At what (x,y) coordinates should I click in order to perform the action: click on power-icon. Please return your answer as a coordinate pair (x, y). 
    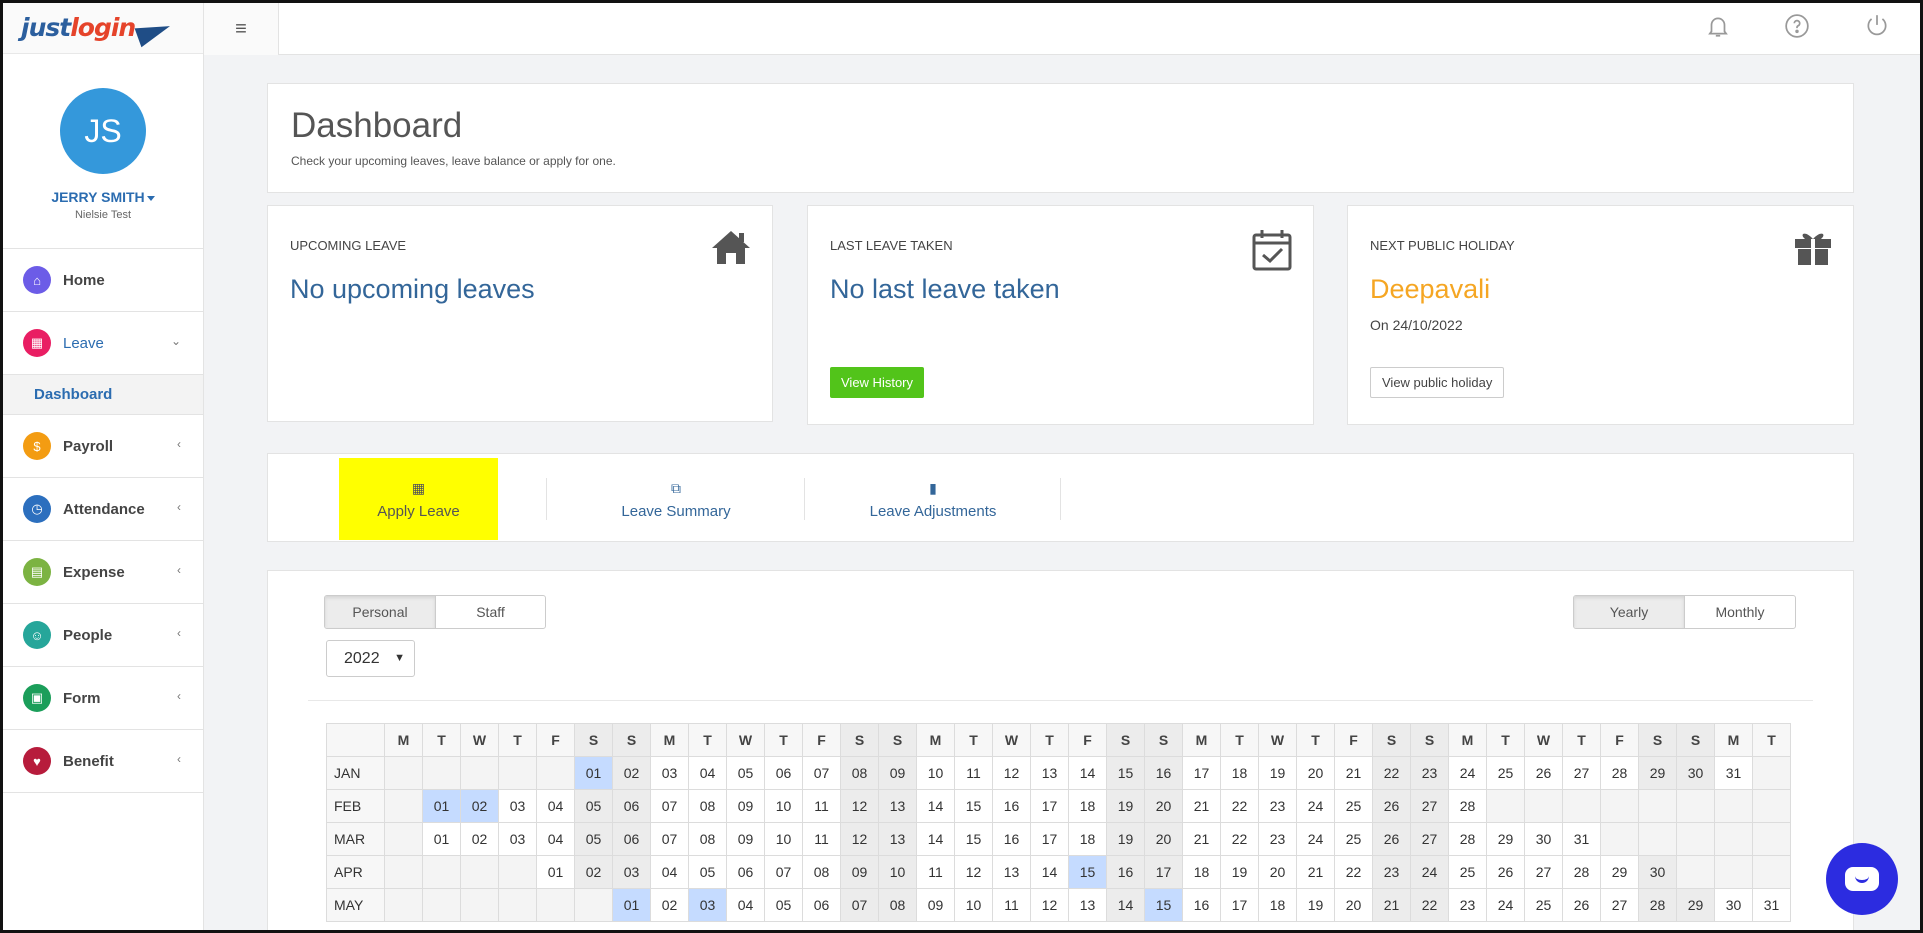
    Looking at the image, I should click on (1877, 26).